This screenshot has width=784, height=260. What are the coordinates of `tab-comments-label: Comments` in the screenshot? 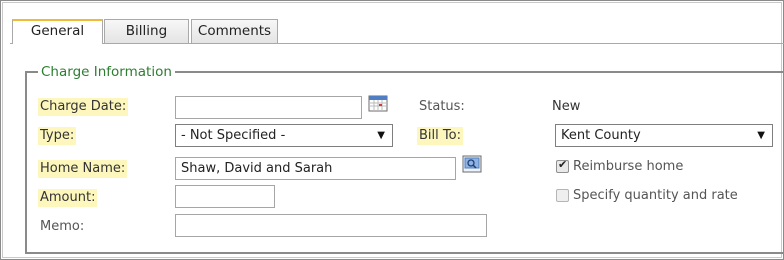 It's located at (234, 31).